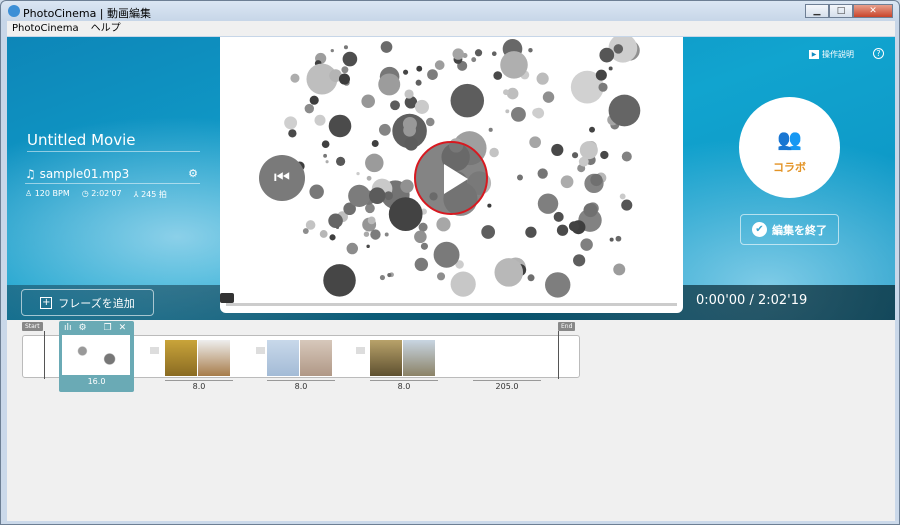  I want to click on seek-handle, so click(227, 298).